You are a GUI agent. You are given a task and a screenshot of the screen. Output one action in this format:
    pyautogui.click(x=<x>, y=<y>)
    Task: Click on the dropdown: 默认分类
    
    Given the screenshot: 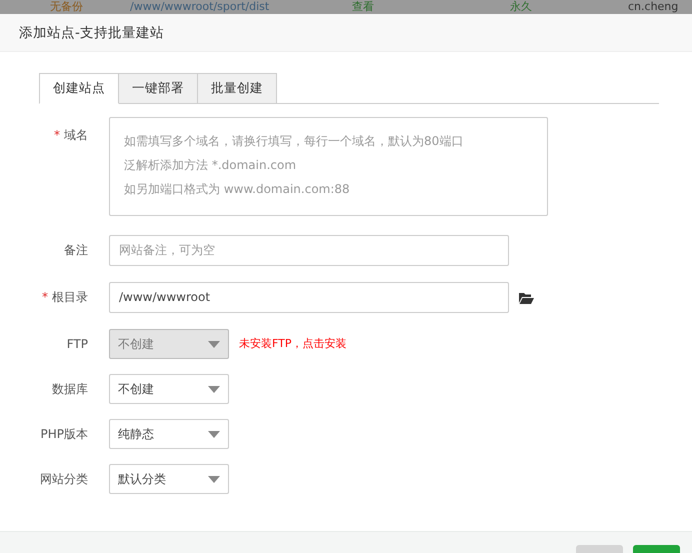 What is the action you would take?
    pyautogui.click(x=169, y=479)
    